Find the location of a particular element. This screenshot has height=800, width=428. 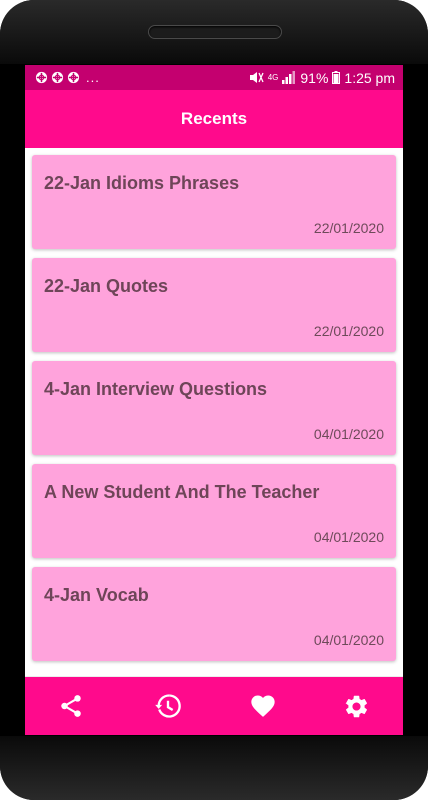

history-icon is located at coordinates (168, 706).